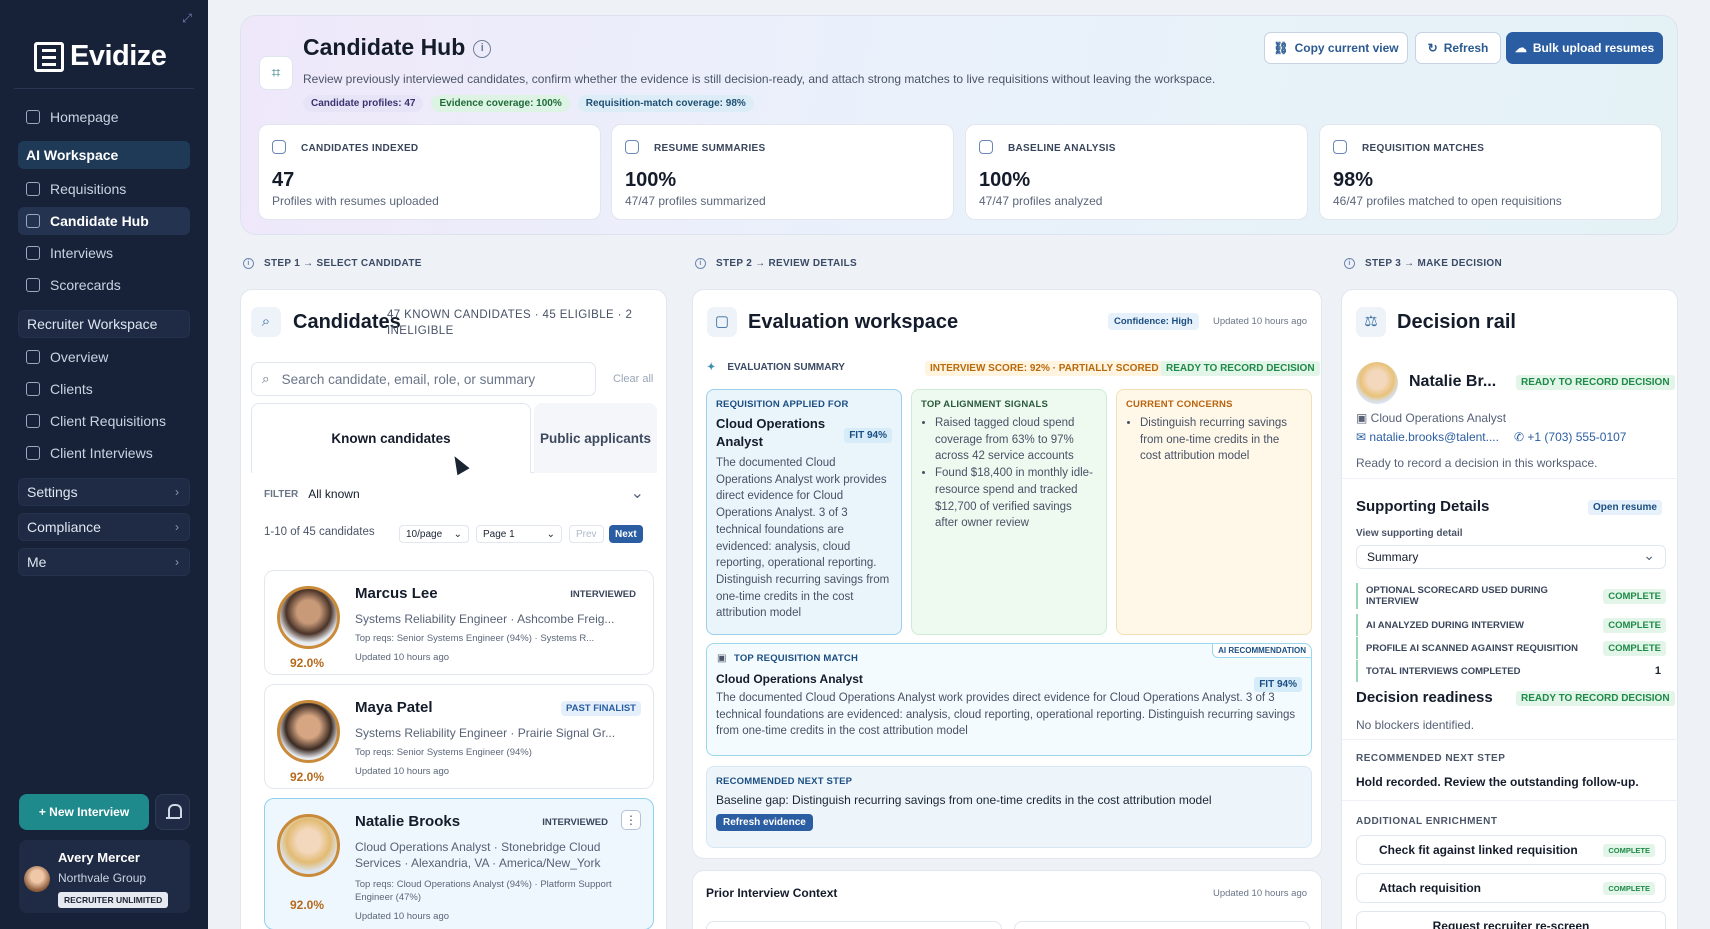 This screenshot has width=1710, height=929. I want to click on sidebar-item-candidate-hub: Candidate Hub, so click(104, 221).